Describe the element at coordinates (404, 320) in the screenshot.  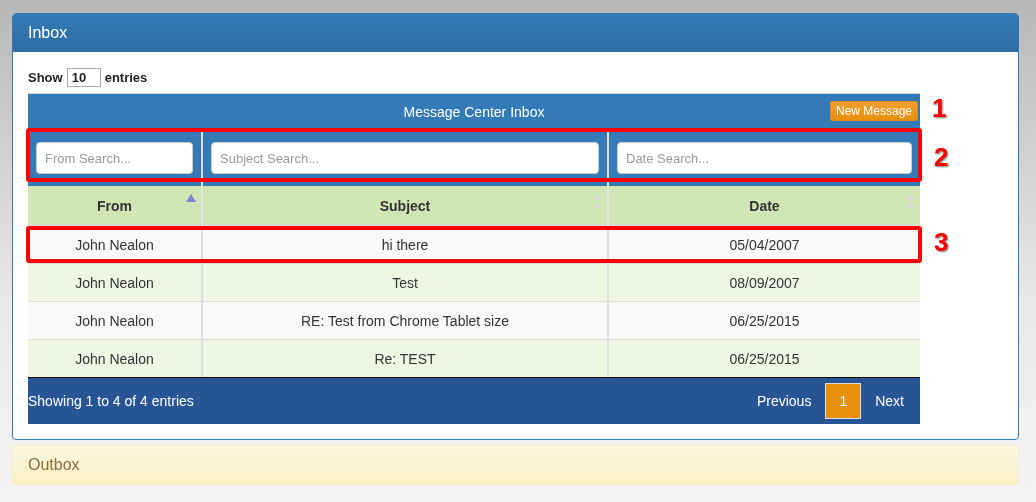
I see `table-cell: RE: Test from Chrome Tablet size` at that location.